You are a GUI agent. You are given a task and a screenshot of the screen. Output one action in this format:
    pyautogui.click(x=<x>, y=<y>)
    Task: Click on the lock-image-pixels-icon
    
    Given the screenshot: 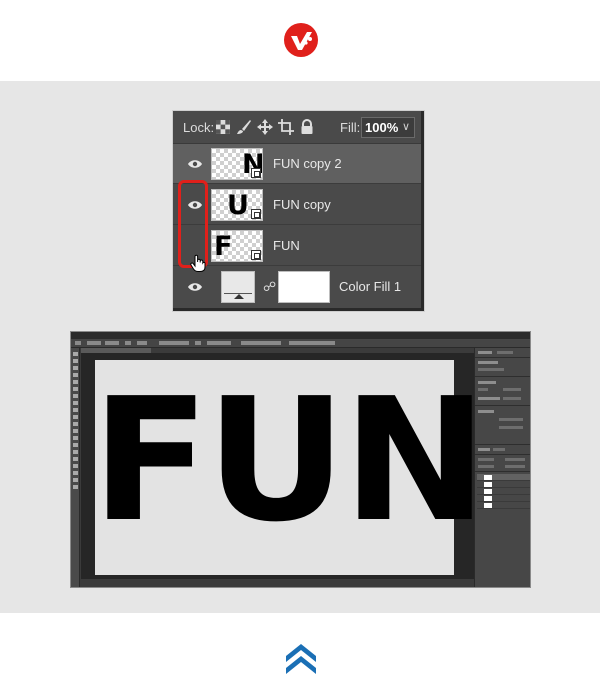 What is the action you would take?
    pyautogui.click(x=244, y=127)
    